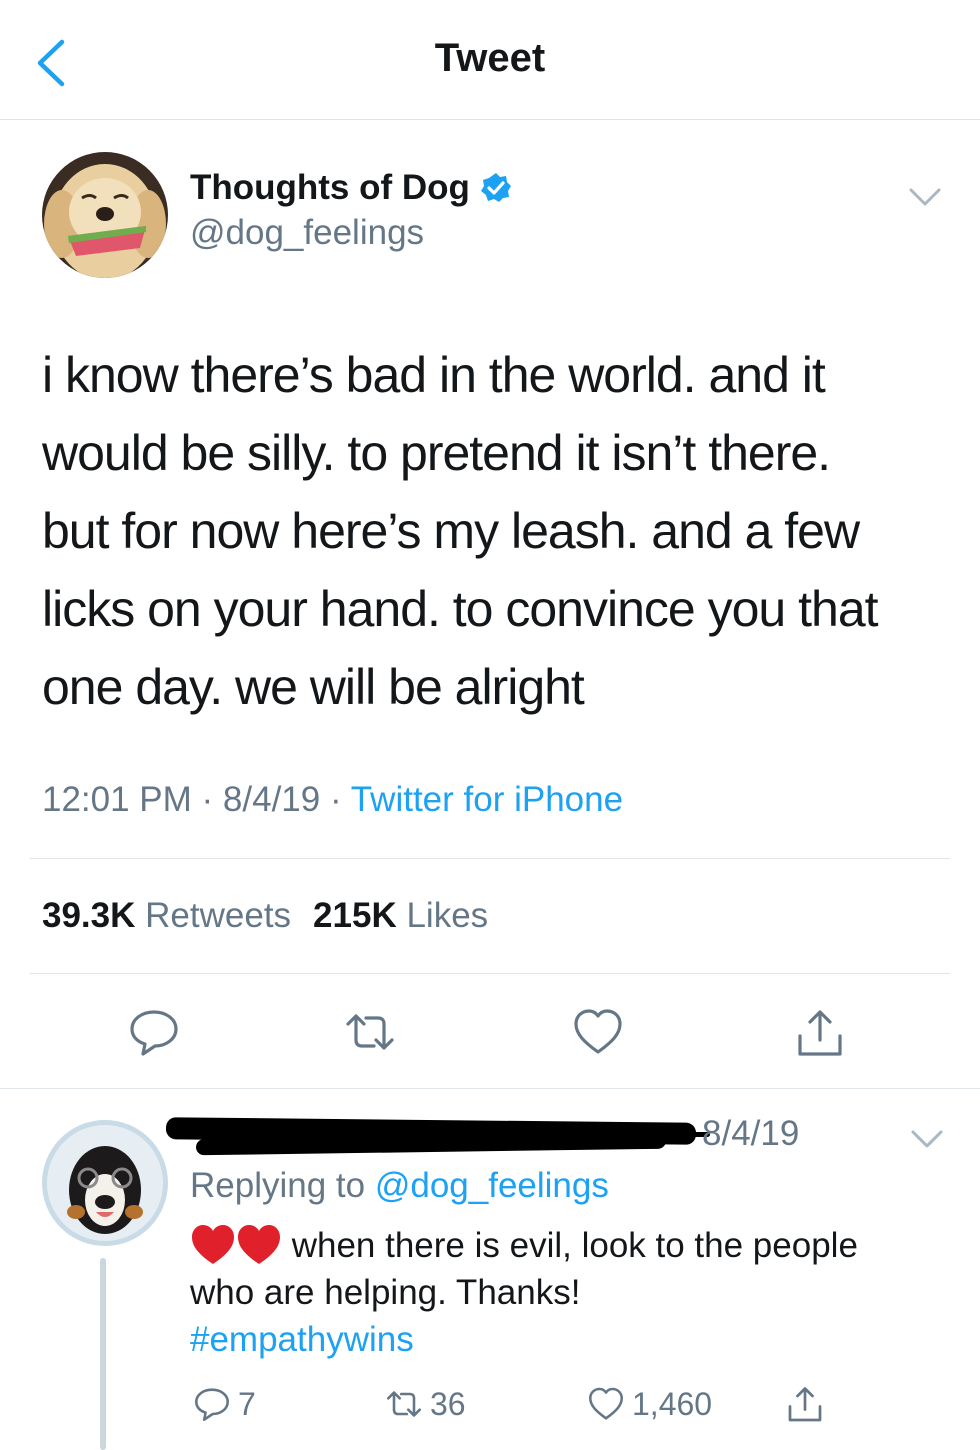 This screenshot has width=980, height=1450. Describe the element at coordinates (448, 1403) in the screenshot. I see `retweet-count: 36` at that location.